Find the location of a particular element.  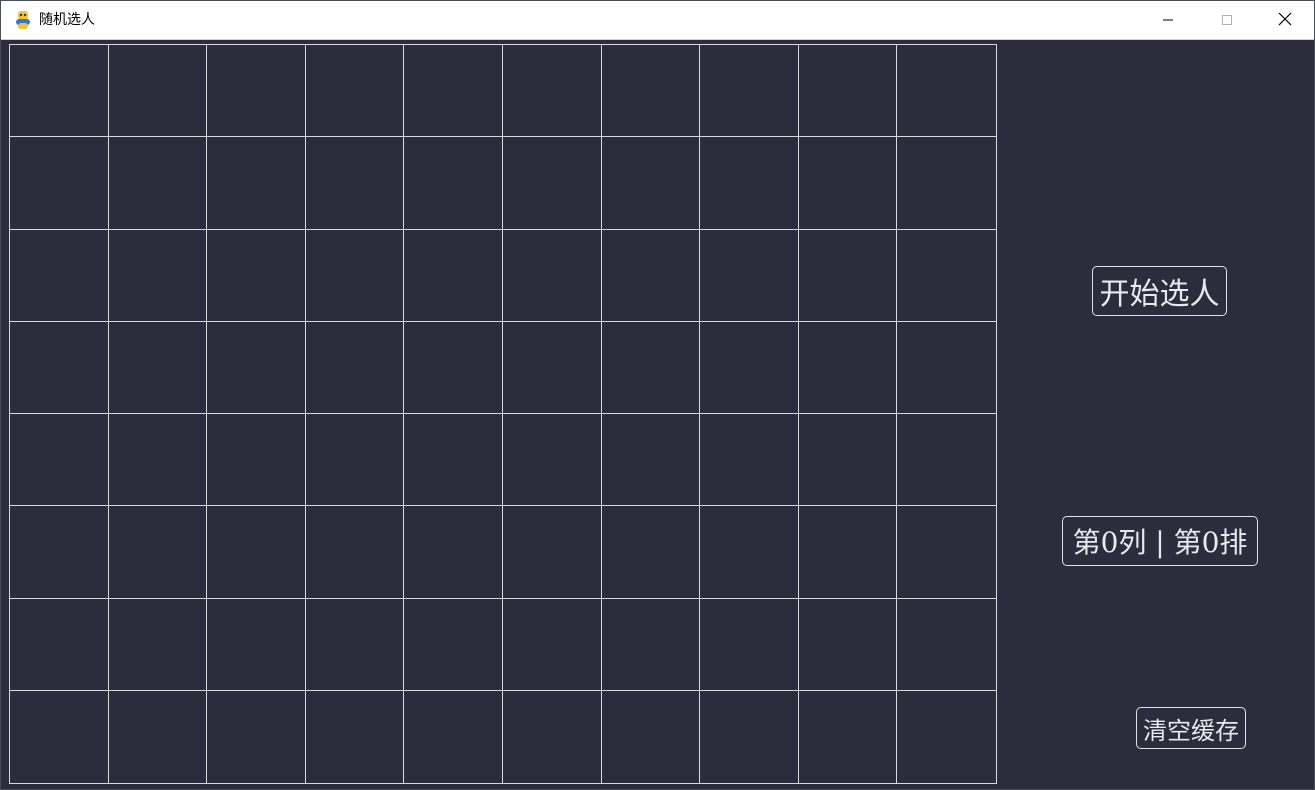

maximize-icon is located at coordinates (1227, 20).